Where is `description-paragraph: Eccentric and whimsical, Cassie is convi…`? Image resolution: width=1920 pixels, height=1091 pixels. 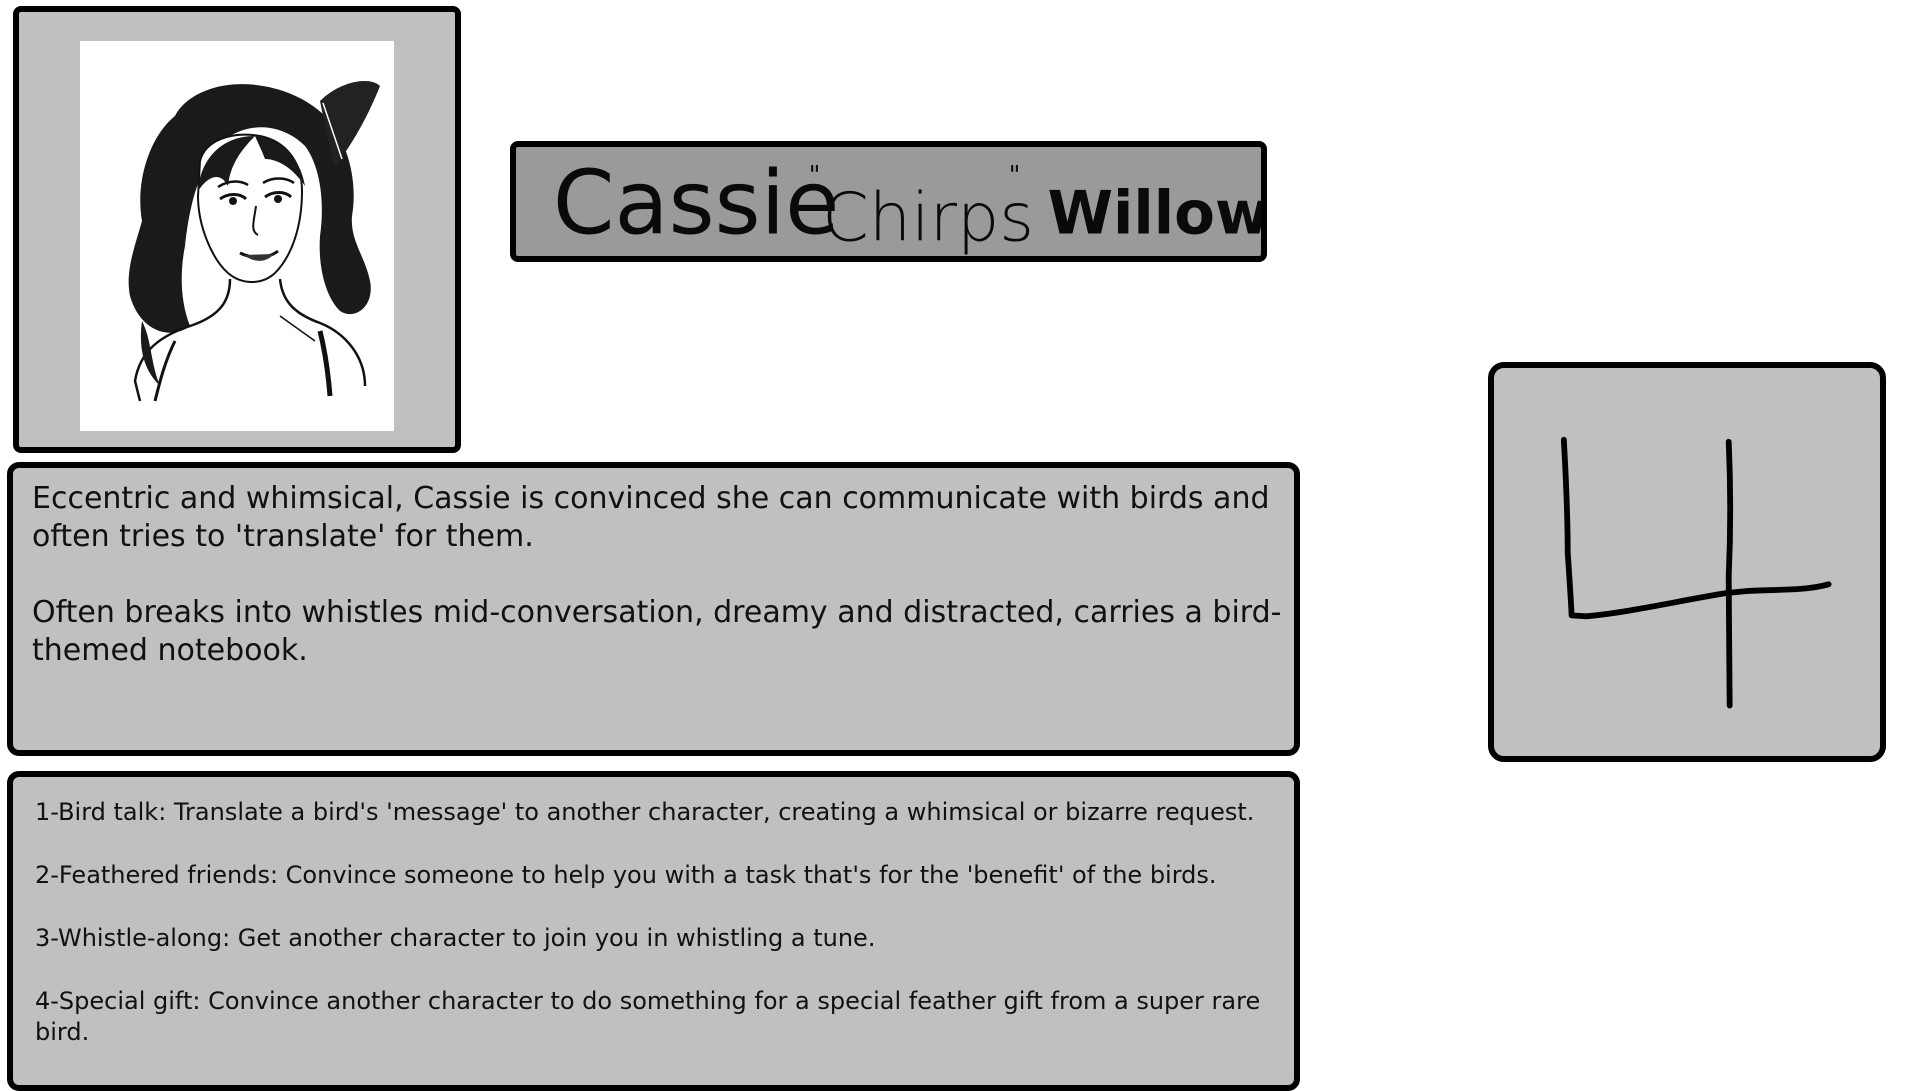 description-paragraph: Eccentric and whimsical, Cassie is convi… is located at coordinates (656, 517).